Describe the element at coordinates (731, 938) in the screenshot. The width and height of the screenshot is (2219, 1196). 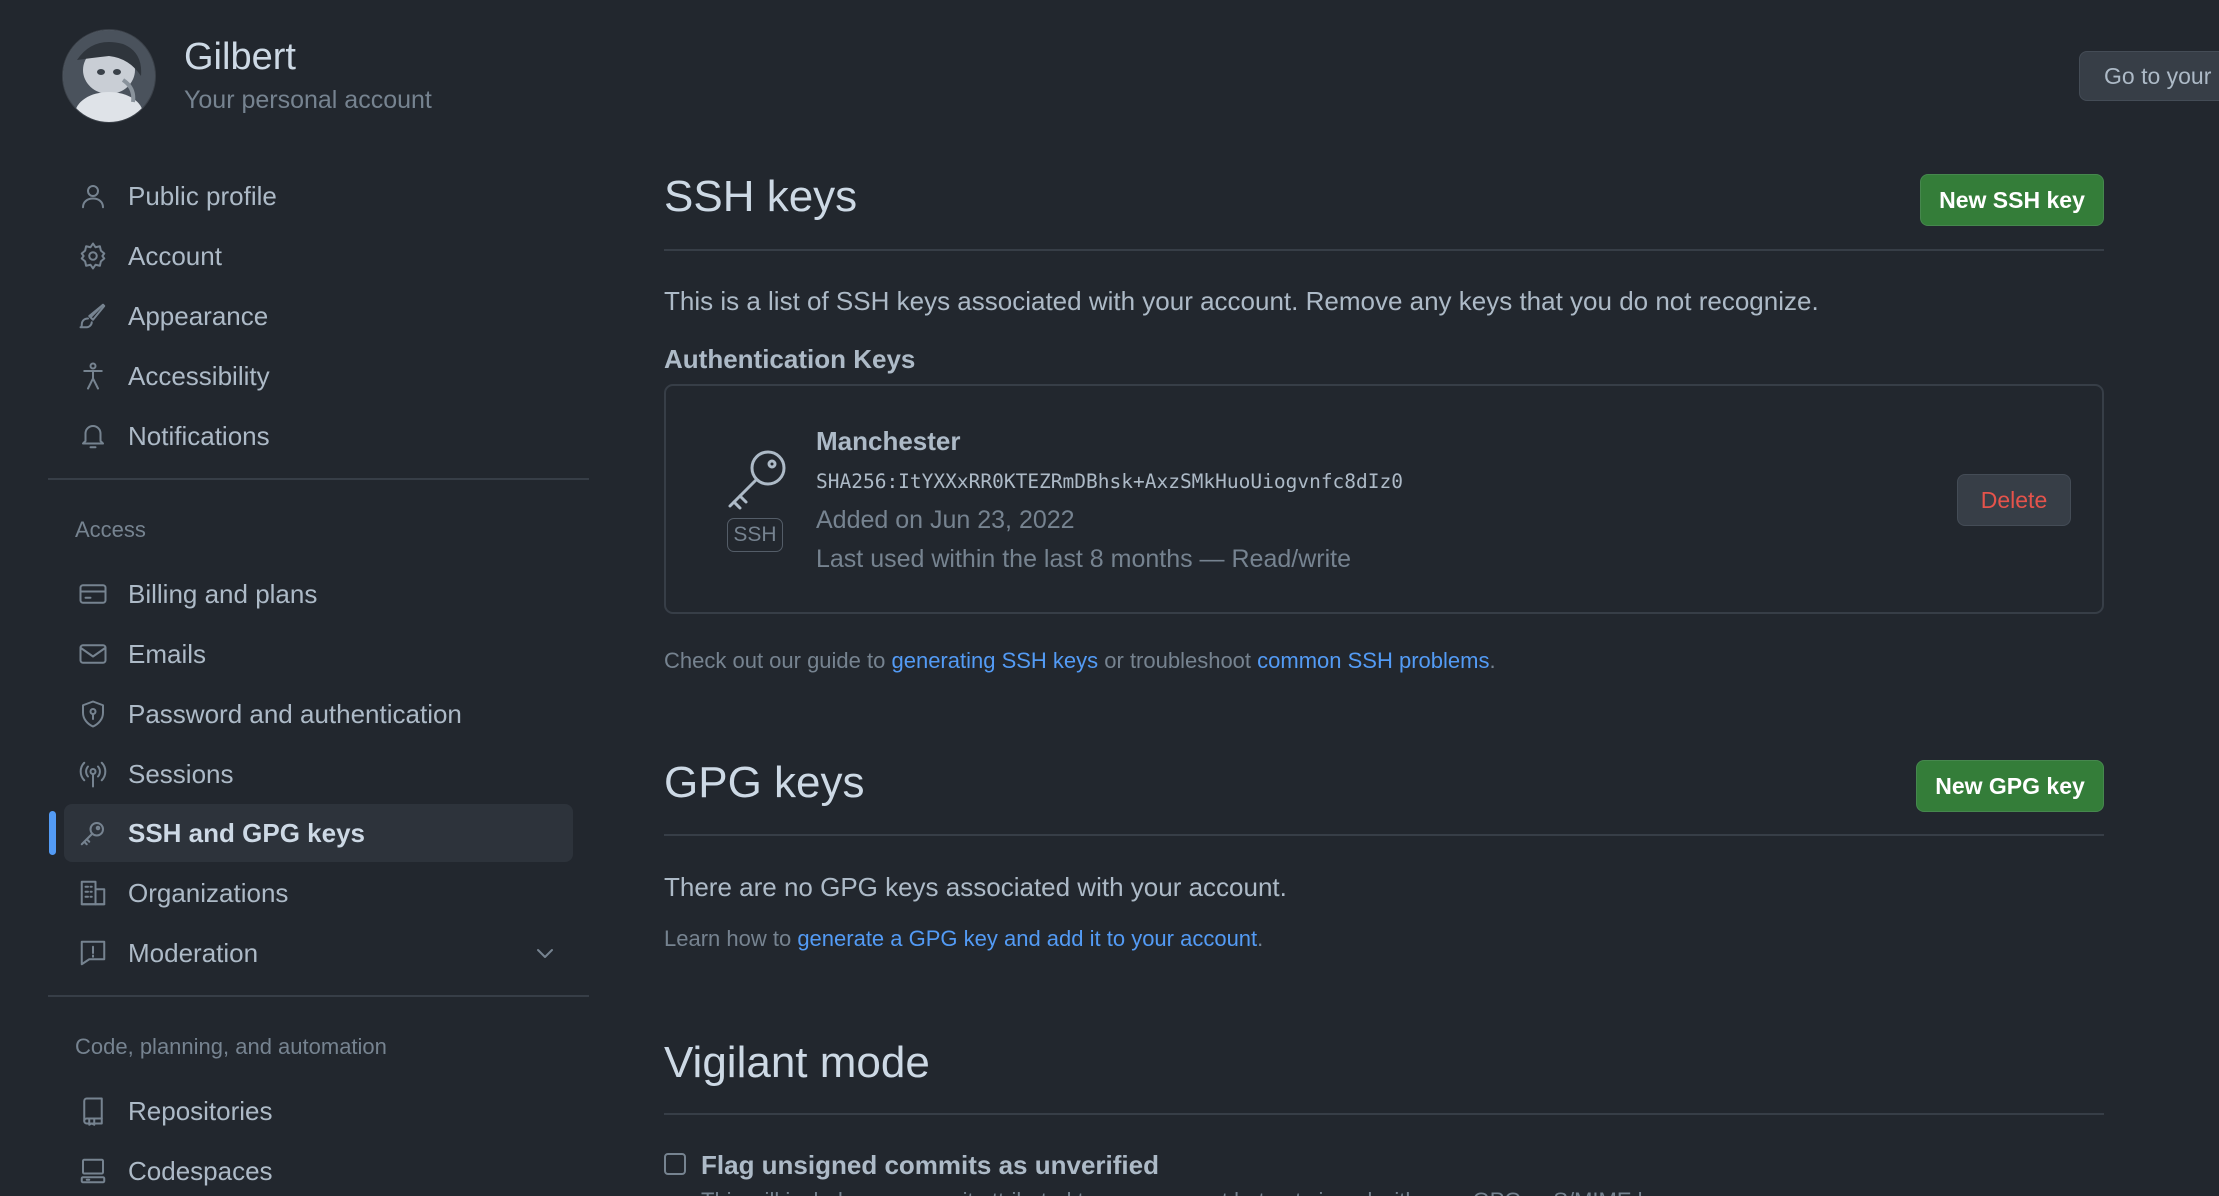
I see `gpg-learn-prefix: Learn how to` at that location.